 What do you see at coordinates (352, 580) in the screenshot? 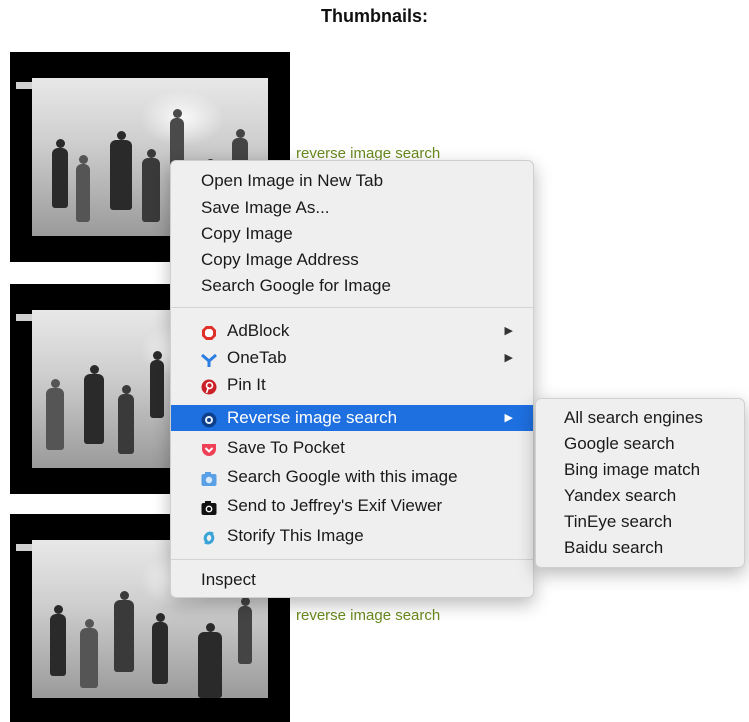
I see `menu-item-inspect: Inspect` at bounding box center [352, 580].